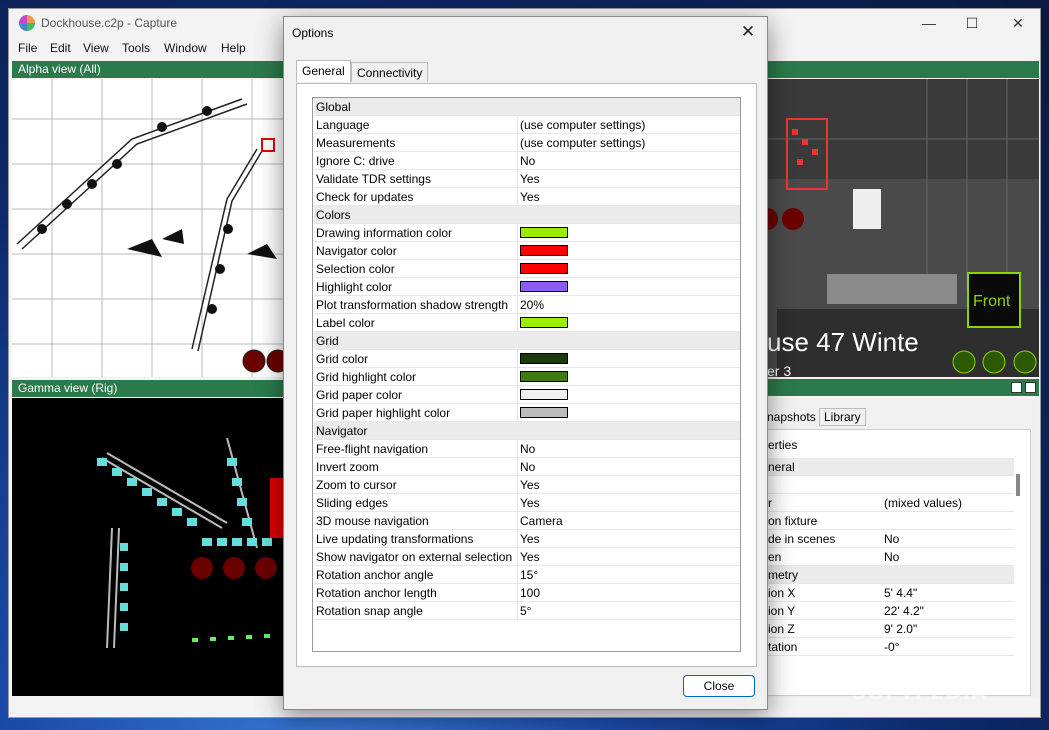 The image size is (1049, 730). Describe the element at coordinates (891, 485) in the screenshot. I see `props-row` at that location.